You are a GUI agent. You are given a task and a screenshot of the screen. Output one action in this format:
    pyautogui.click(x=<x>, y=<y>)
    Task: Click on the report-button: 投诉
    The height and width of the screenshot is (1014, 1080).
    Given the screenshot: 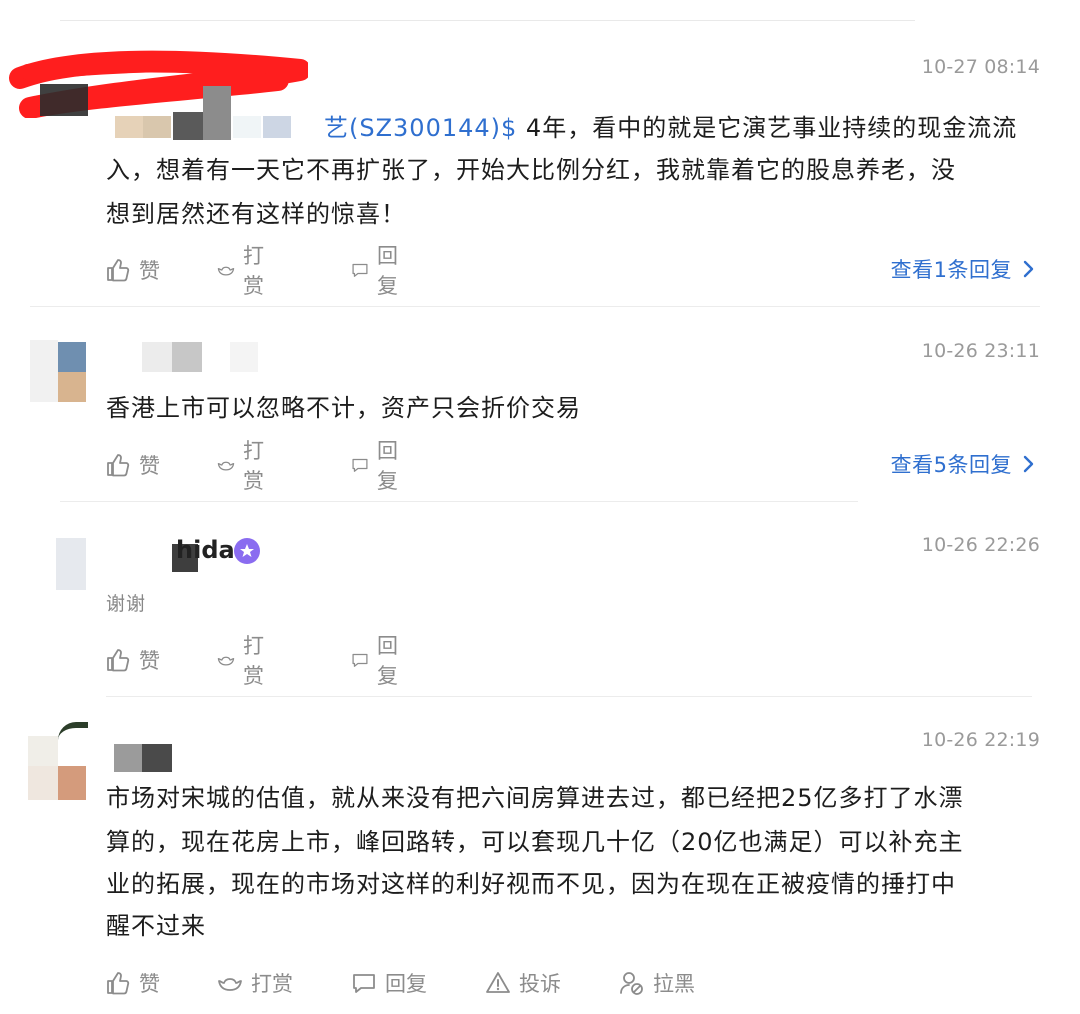 What is the action you would take?
    pyautogui.click(x=523, y=983)
    